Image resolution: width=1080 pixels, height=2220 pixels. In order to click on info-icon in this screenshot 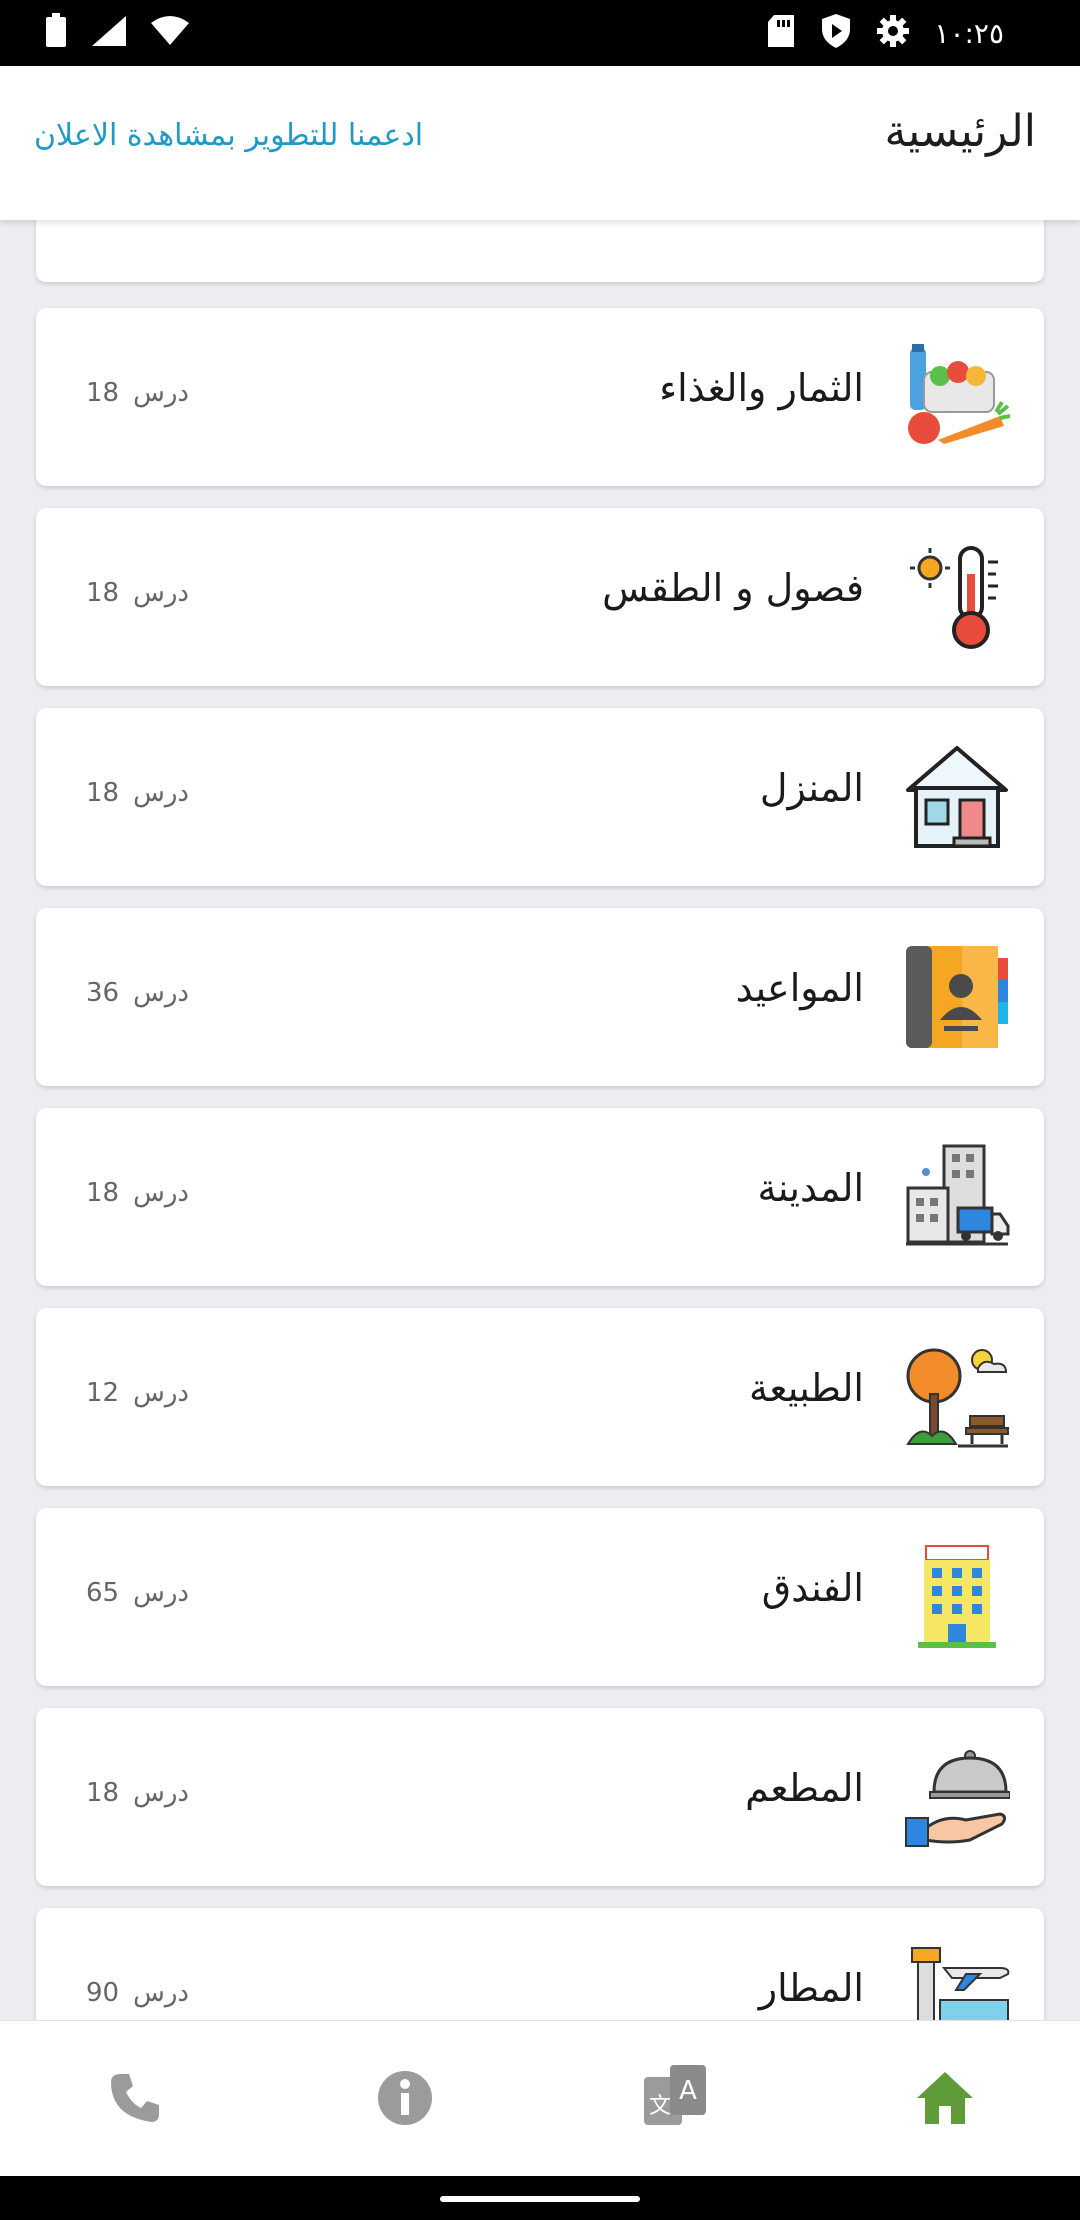, I will do `click(405, 2098)`.